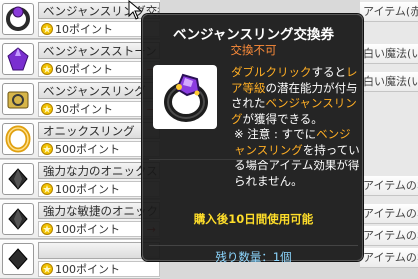  Describe the element at coordinates (80, 219) in the screenshot. I see `shop-item-row: 強力な敏捷のオニックスストーン 100ポイント →` at that location.